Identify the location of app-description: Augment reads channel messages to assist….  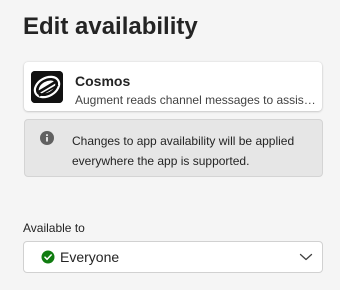
(196, 100).